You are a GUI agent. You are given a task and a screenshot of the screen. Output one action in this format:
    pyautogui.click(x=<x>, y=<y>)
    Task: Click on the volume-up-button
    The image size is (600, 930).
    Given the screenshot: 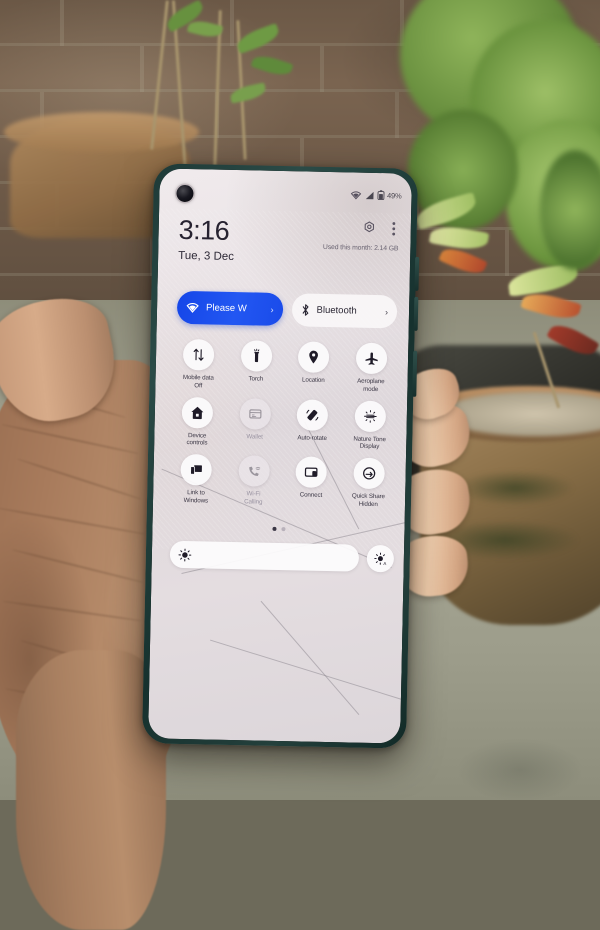 What is the action you would take?
    pyautogui.click(x=417, y=273)
    